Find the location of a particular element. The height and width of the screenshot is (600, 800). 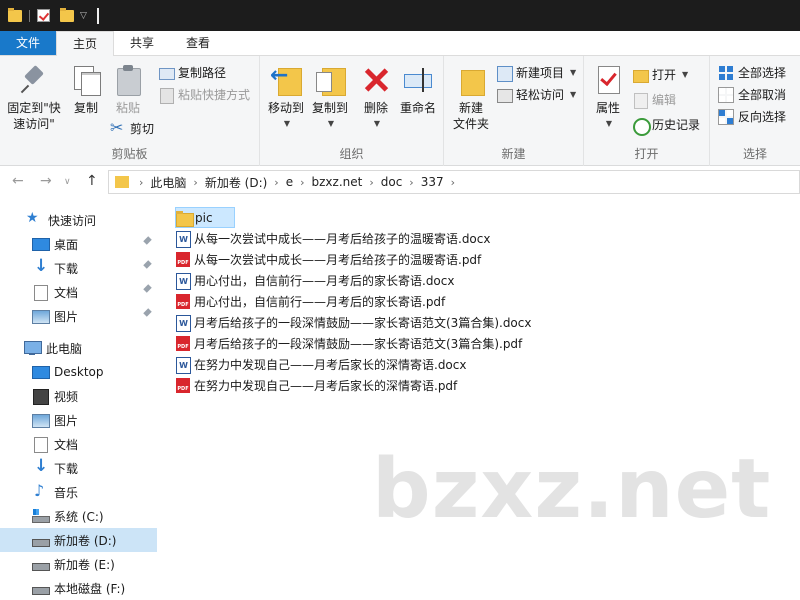

easy-access-icon is located at coordinates (504, 95).